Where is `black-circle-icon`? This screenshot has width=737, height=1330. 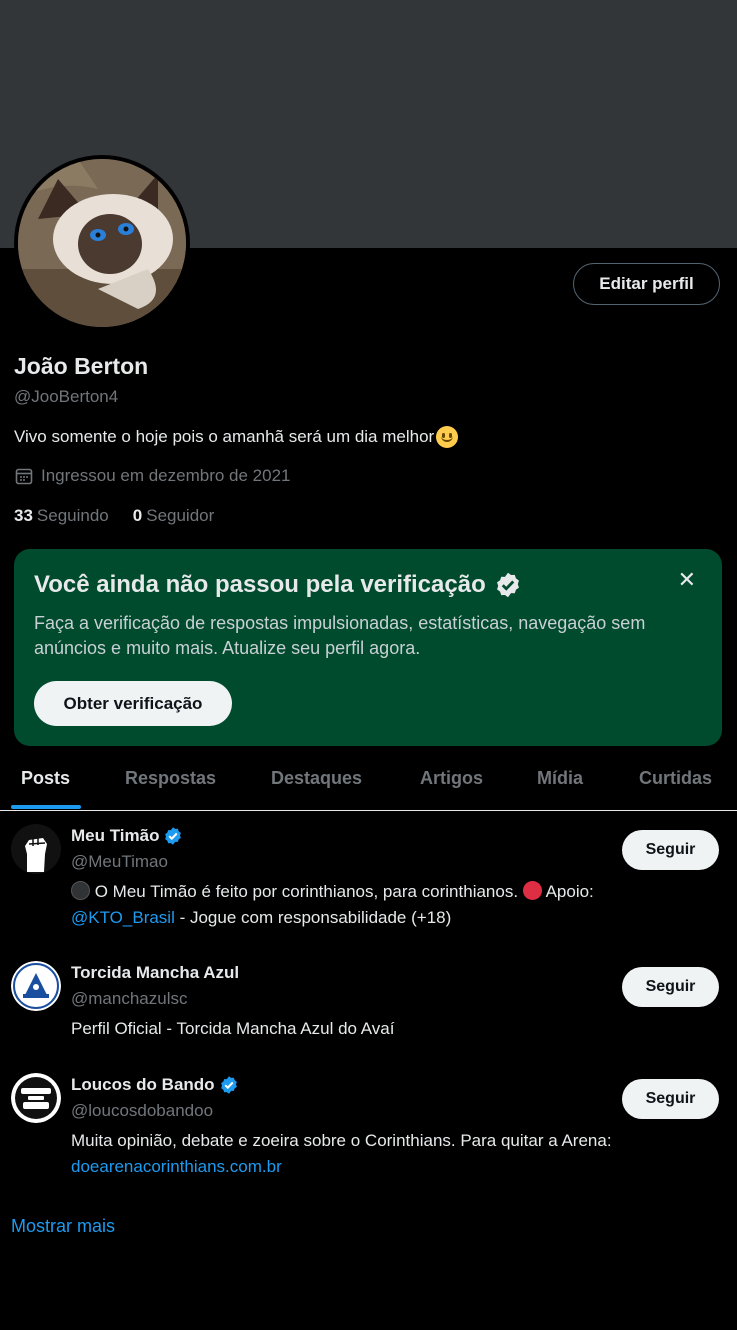
black-circle-icon is located at coordinates (80, 890).